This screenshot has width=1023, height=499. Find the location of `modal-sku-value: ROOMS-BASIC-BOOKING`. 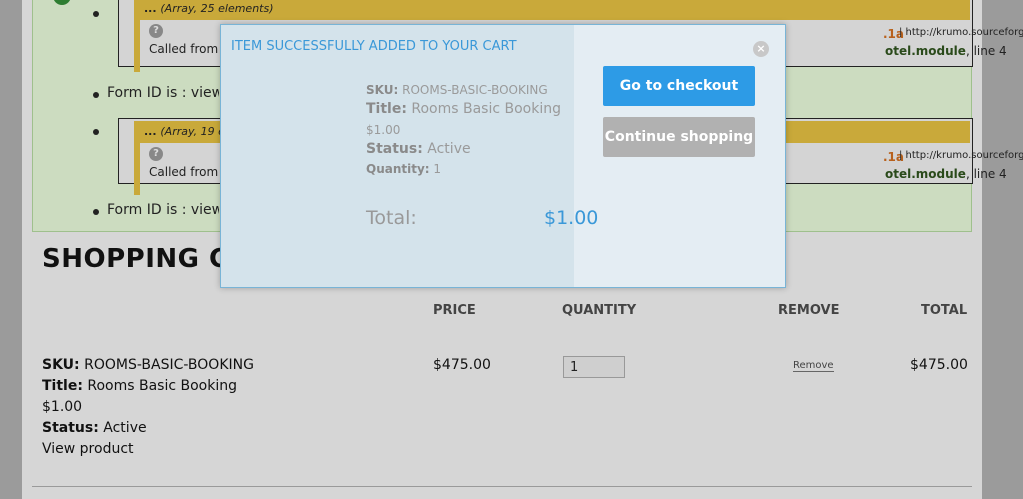

modal-sku-value: ROOMS-BASIC-BOOKING is located at coordinates (475, 90).